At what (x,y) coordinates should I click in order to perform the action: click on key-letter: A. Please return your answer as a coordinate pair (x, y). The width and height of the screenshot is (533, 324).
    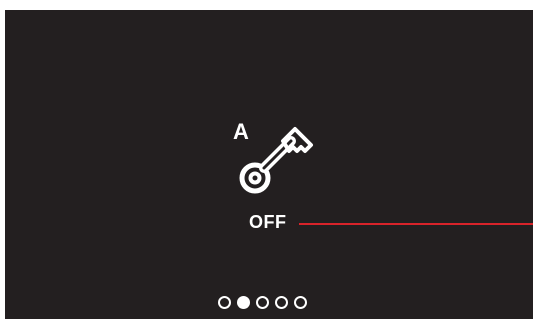
    Looking at the image, I should click on (241, 131).